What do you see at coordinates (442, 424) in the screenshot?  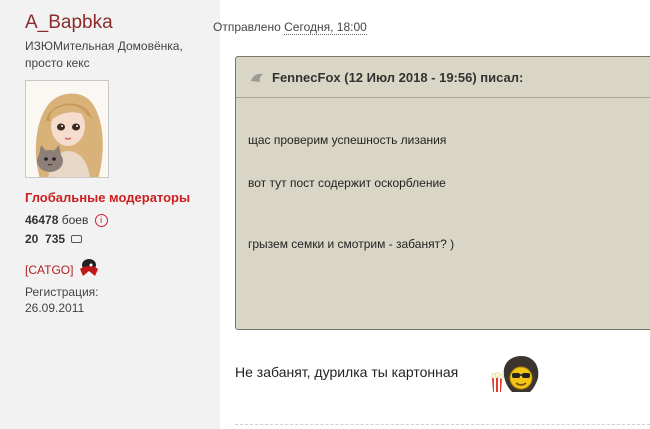 I see `post-divider` at bounding box center [442, 424].